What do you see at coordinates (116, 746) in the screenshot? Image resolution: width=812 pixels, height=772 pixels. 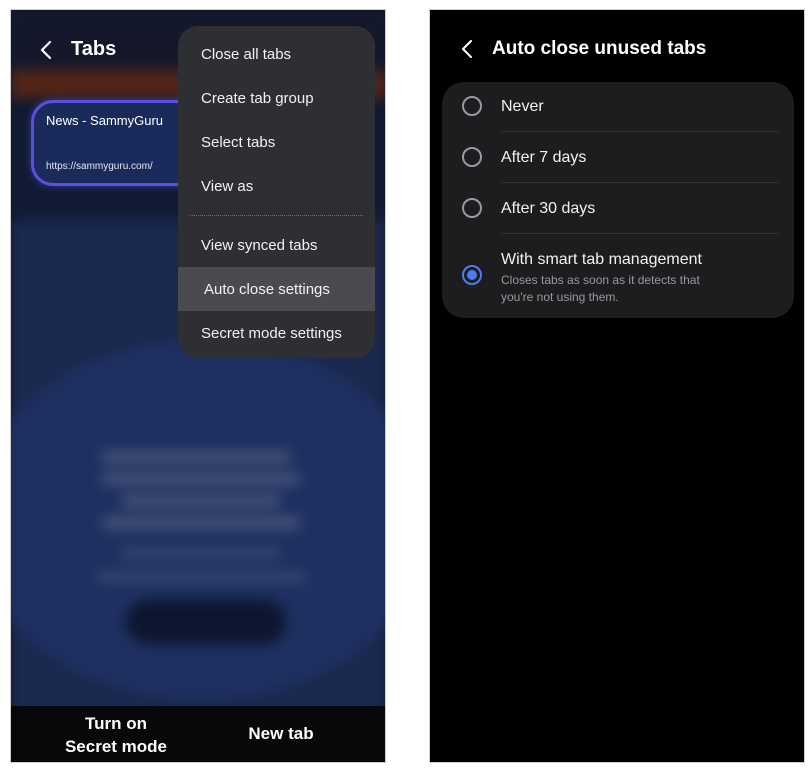 I see `secret-mode-label-line2: Secret mode` at bounding box center [116, 746].